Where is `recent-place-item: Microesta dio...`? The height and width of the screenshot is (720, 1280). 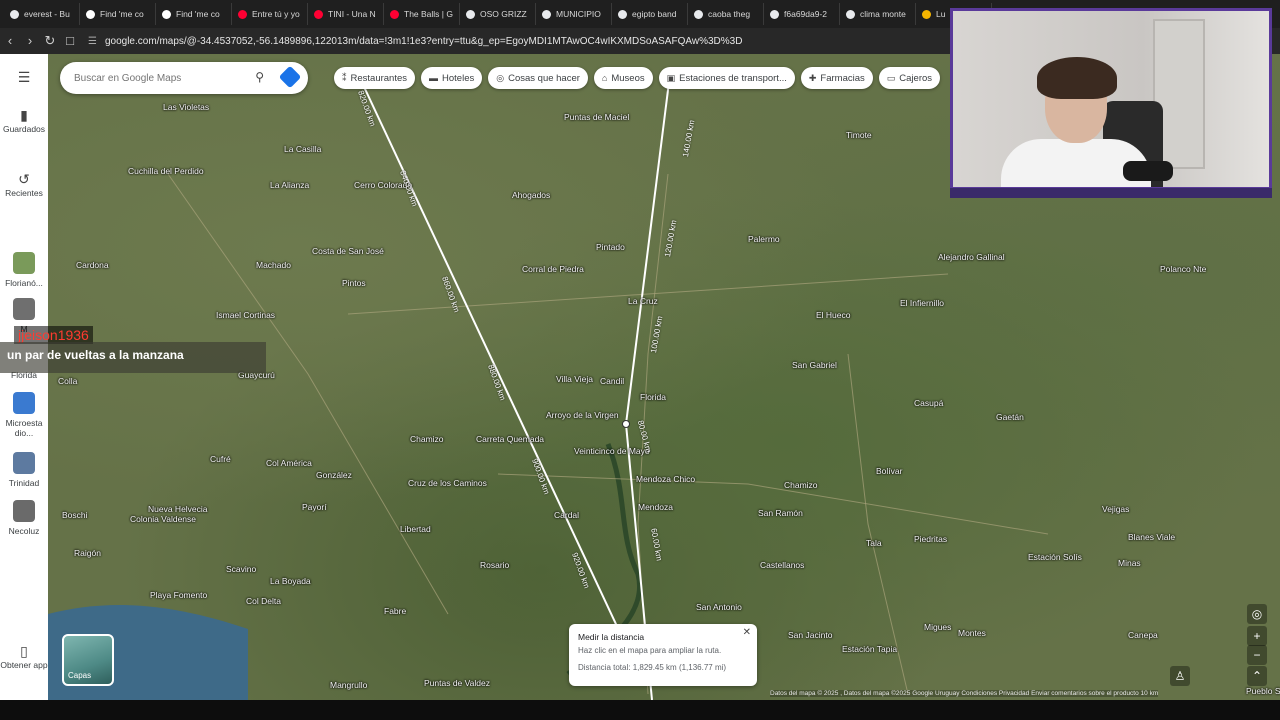
recent-place-item: Microesta dio... is located at coordinates (24, 415).